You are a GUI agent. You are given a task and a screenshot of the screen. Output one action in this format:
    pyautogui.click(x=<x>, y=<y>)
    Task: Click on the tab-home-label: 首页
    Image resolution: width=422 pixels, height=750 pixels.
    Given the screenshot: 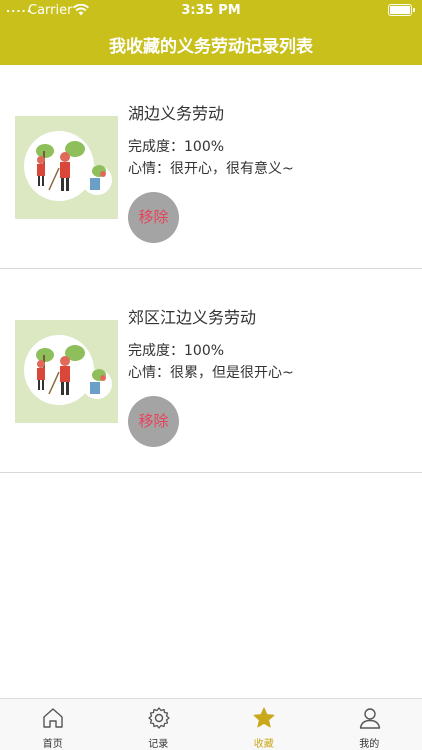 What is the action you would take?
    pyautogui.click(x=52, y=744)
    